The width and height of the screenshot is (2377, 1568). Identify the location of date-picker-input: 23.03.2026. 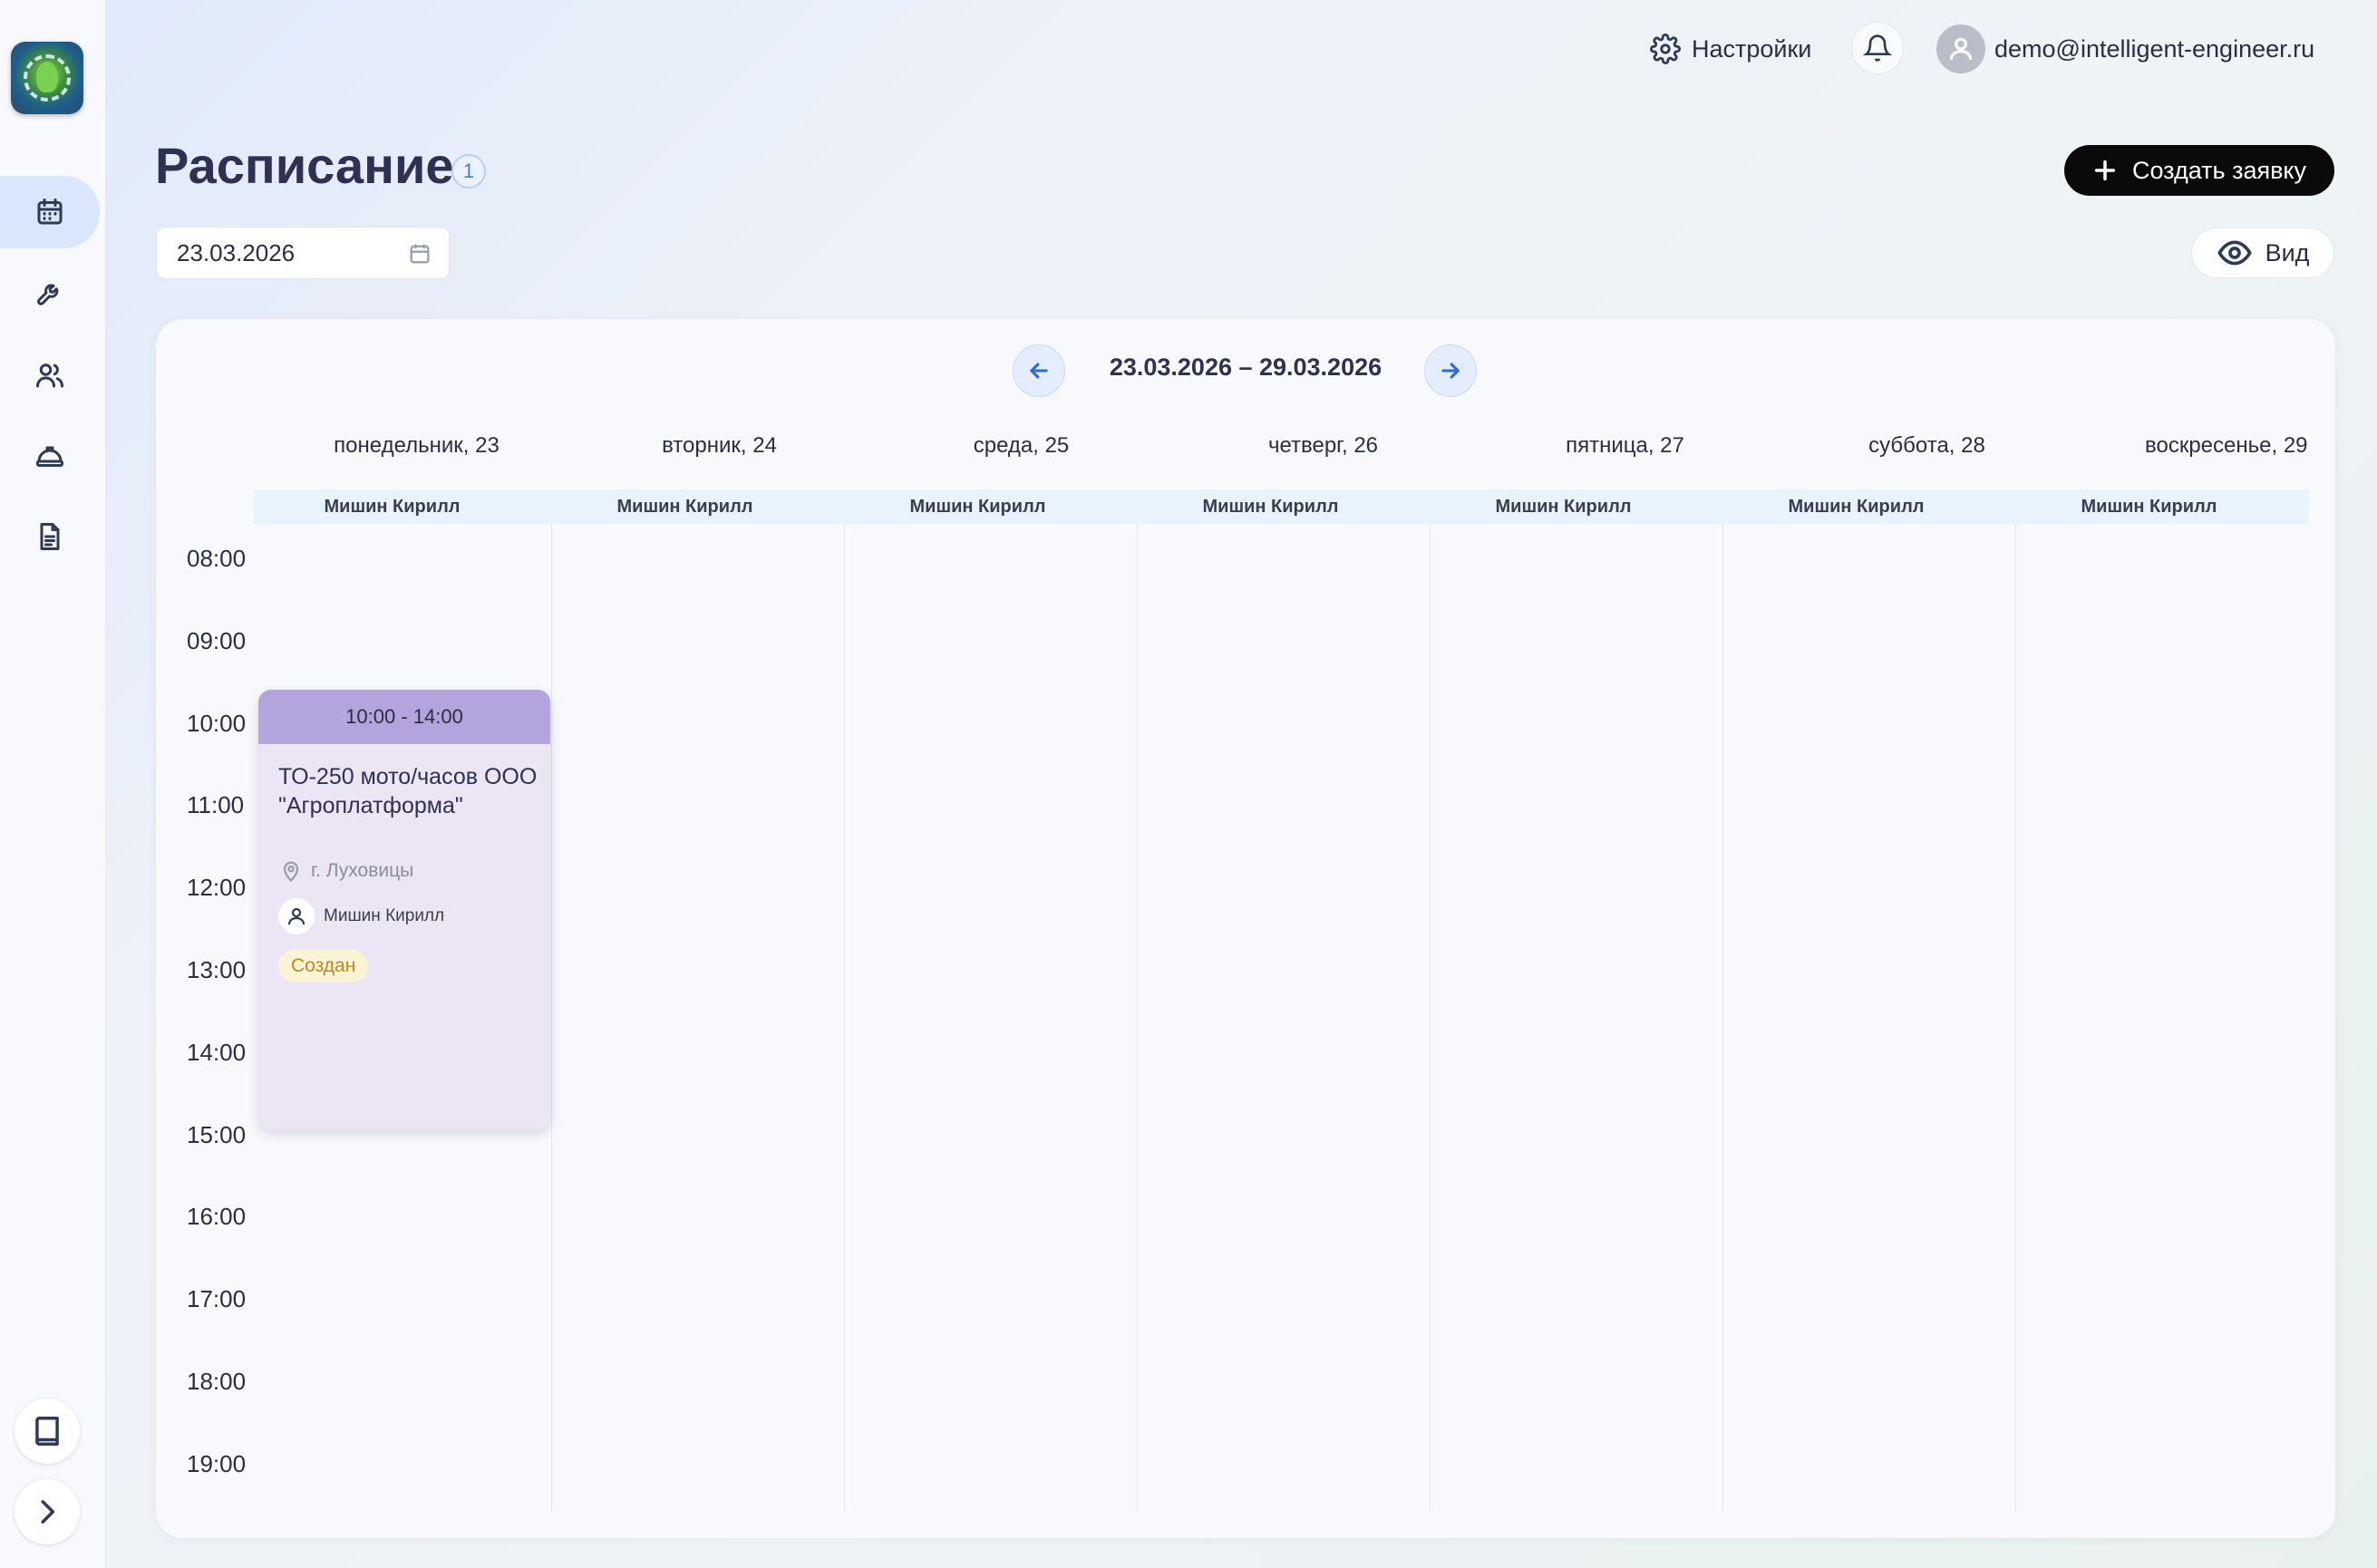
(303, 253).